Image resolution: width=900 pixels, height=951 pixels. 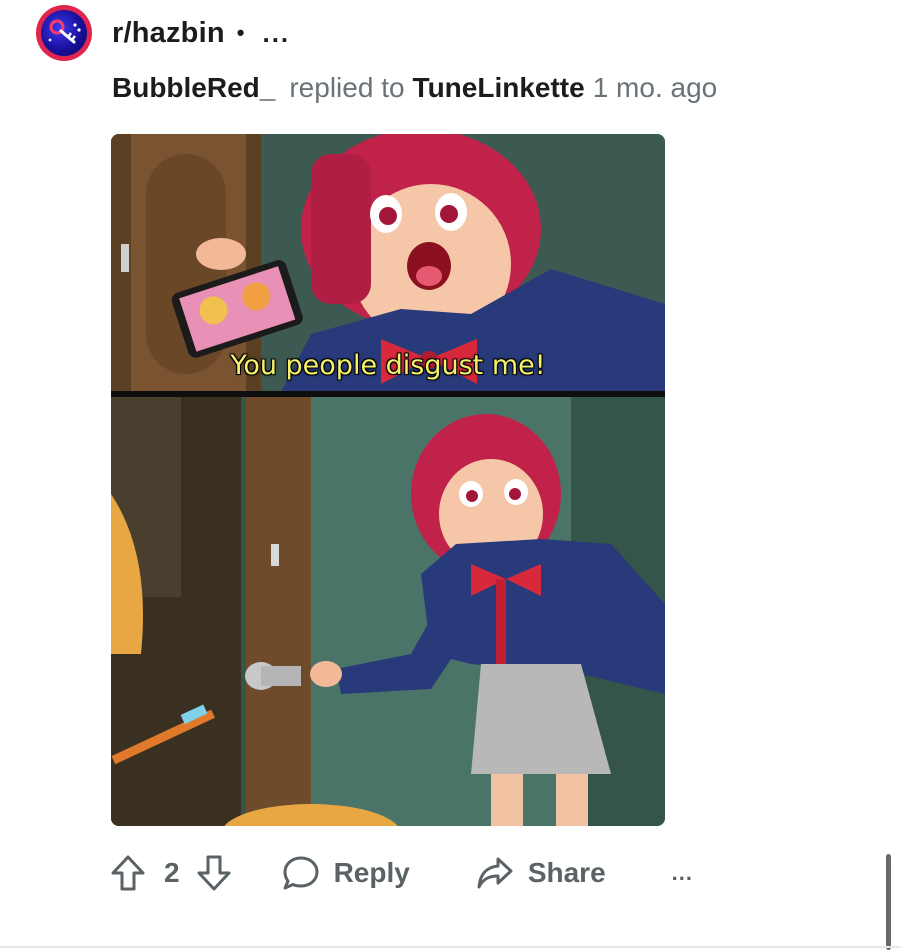 What do you see at coordinates (193, 88) in the screenshot?
I see `comment-author: BubbleRed_` at bounding box center [193, 88].